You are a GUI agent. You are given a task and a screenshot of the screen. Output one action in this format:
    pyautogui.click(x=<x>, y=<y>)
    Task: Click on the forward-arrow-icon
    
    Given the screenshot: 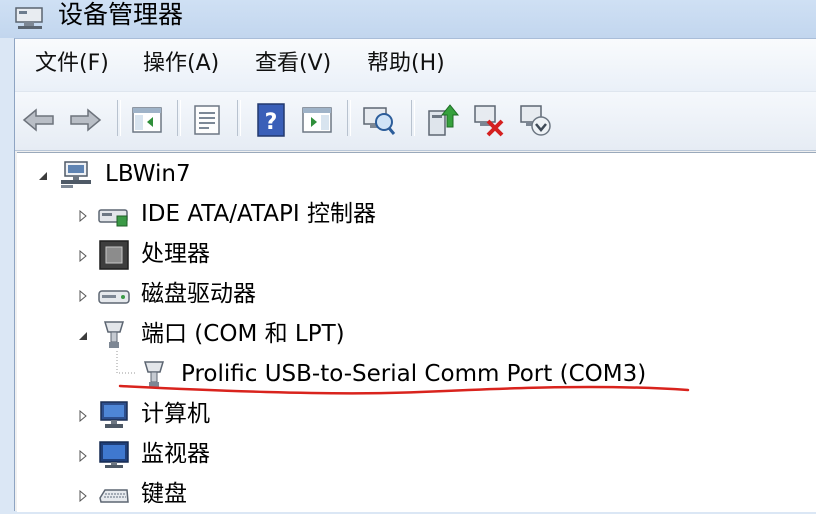 What is the action you would take?
    pyautogui.click(x=86, y=120)
    